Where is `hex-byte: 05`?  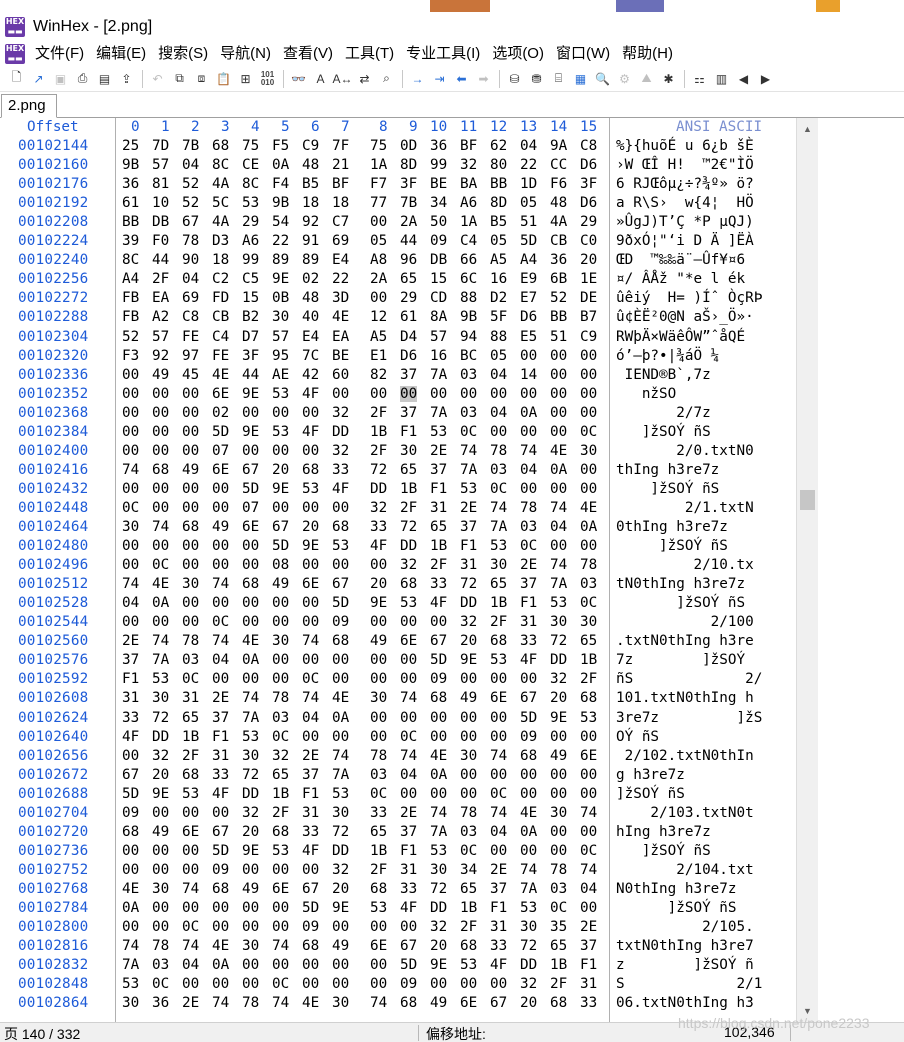
hex-byte: 05 is located at coordinates (498, 356).